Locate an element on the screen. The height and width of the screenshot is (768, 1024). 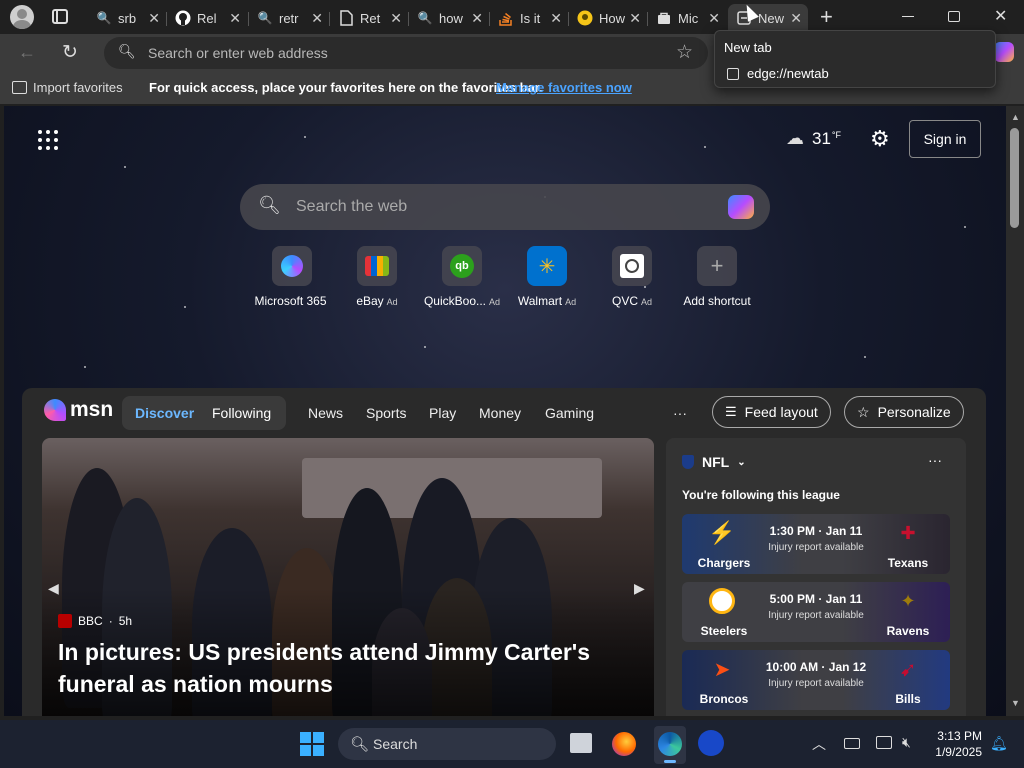
tab-2: Rel ✕ is located at coordinates (207, 18).